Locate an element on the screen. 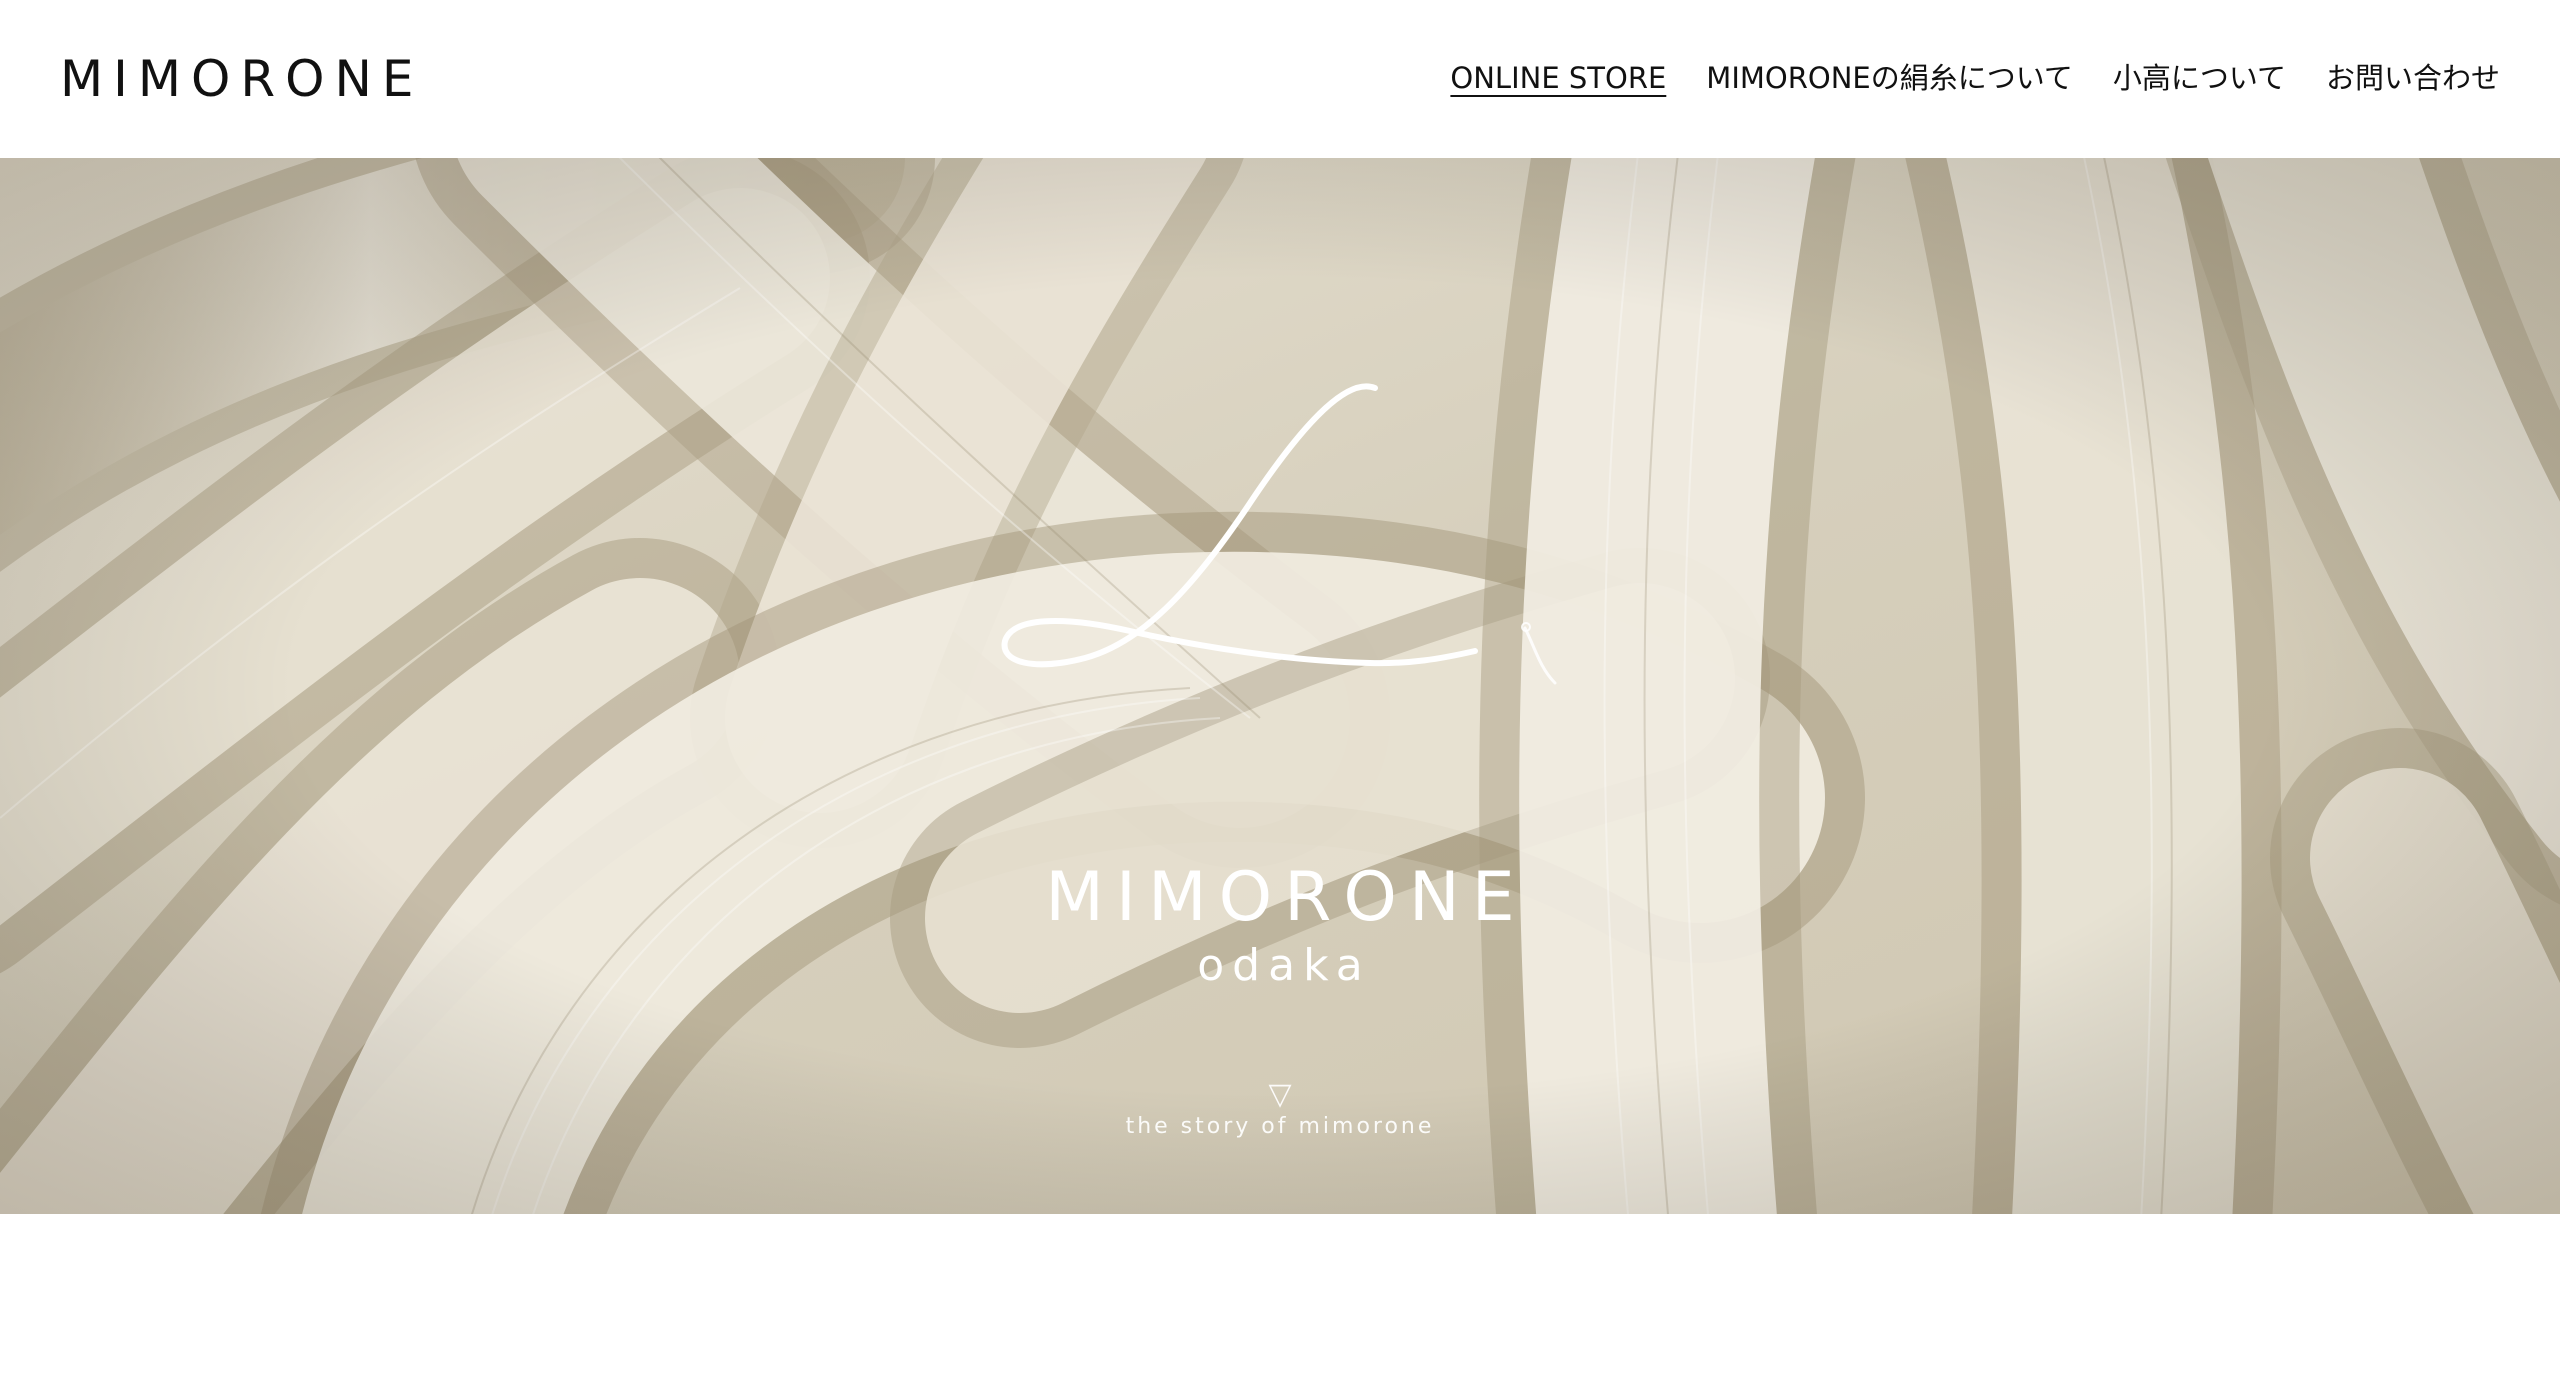 The height and width of the screenshot is (1374, 2560). nav-online-store: ONLINE STORE is located at coordinates (1558, 78).